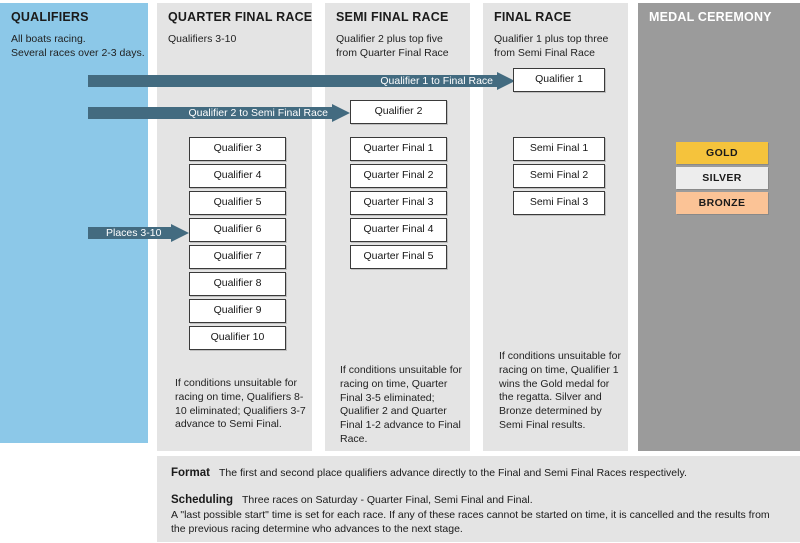 This screenshot has width=800, height=543. What do you see at coordinates (237, 149) in the screenshot?
I see `race-box: Qualifier 3` at bounding box center [237, 149].